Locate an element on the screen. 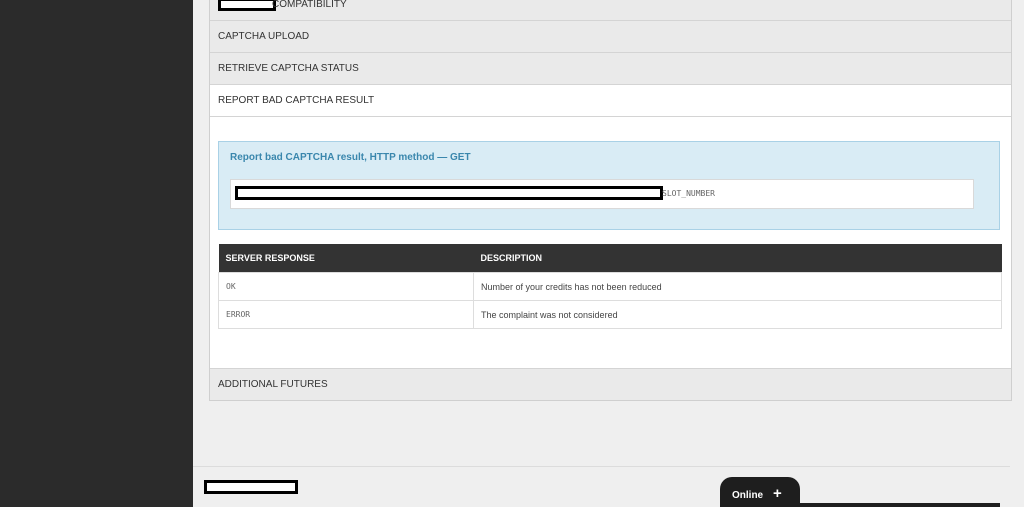 This screenshot has width=1024, height=507. redacted-url is located at coordinates (449, 193).